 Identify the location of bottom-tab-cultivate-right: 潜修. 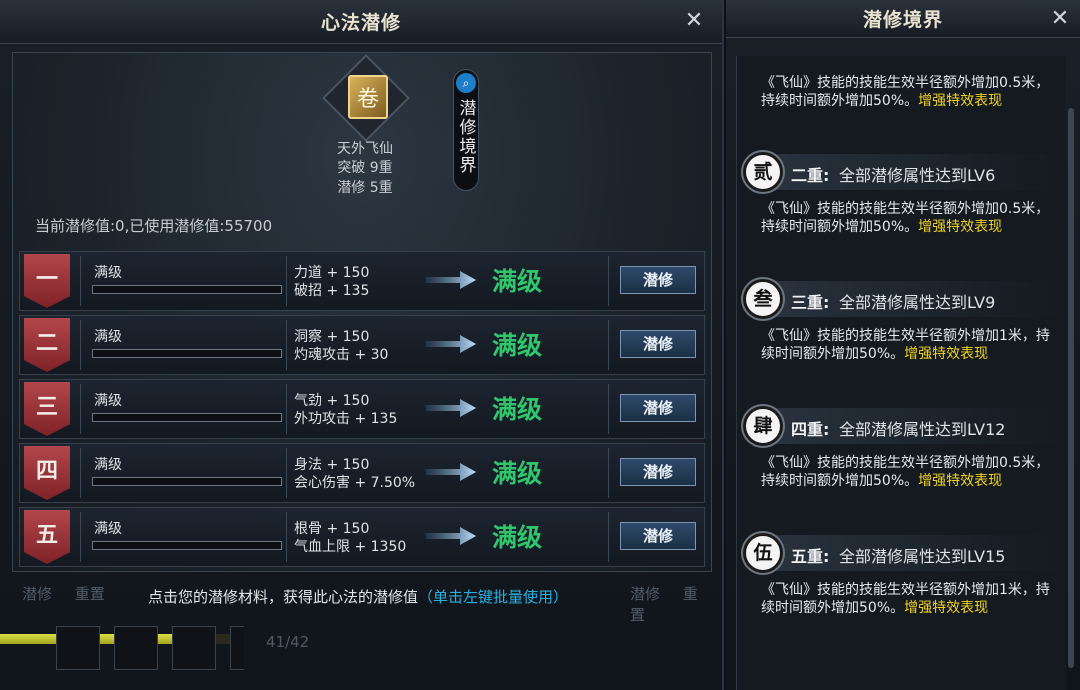
(645, 594).